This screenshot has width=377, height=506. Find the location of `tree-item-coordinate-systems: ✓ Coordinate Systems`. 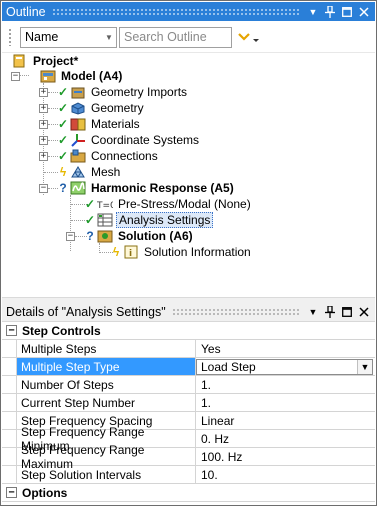

tree-item-coordinate-systems: ✓ Coordinate Systems is located at coordinates (129, 140).